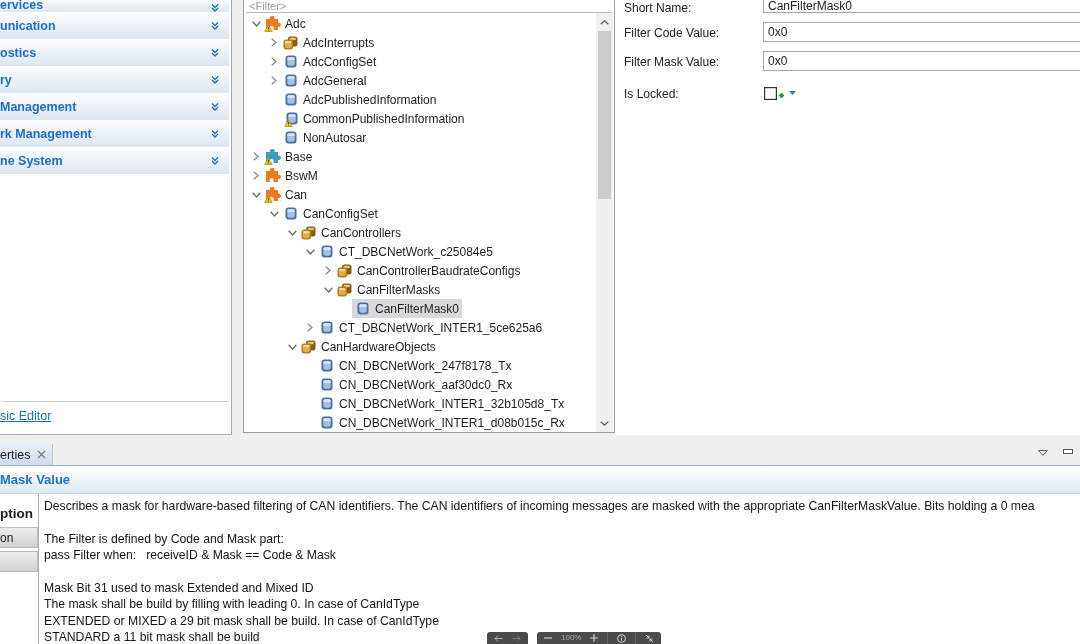 This screenshot has width=1080, height=644. I want to click on checkbox, so click(770, 93).